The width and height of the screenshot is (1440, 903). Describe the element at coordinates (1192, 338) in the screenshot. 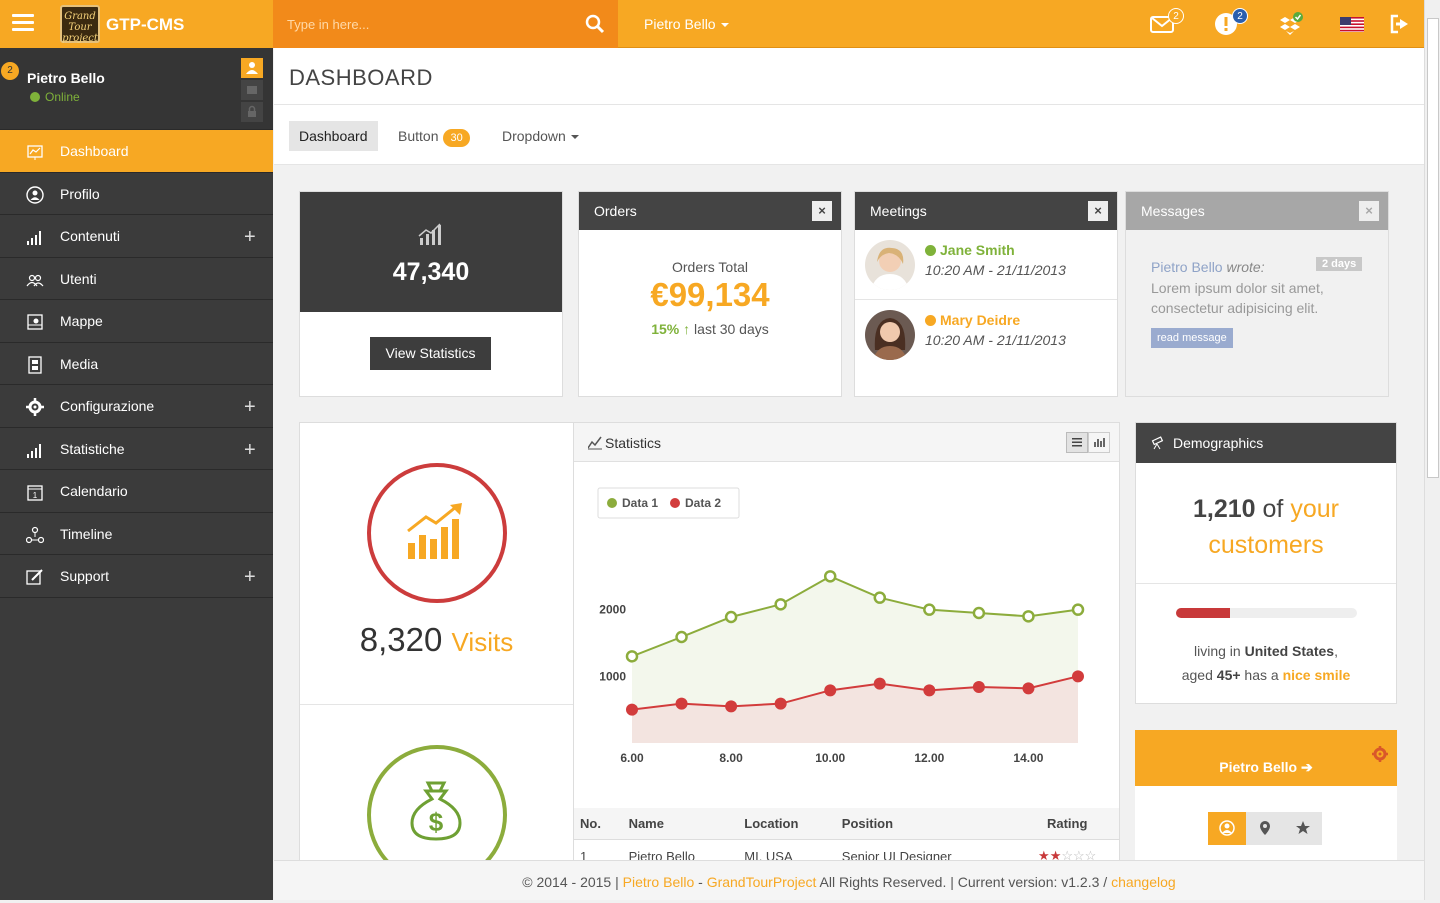

I see `read-message-button: read message` at that location.